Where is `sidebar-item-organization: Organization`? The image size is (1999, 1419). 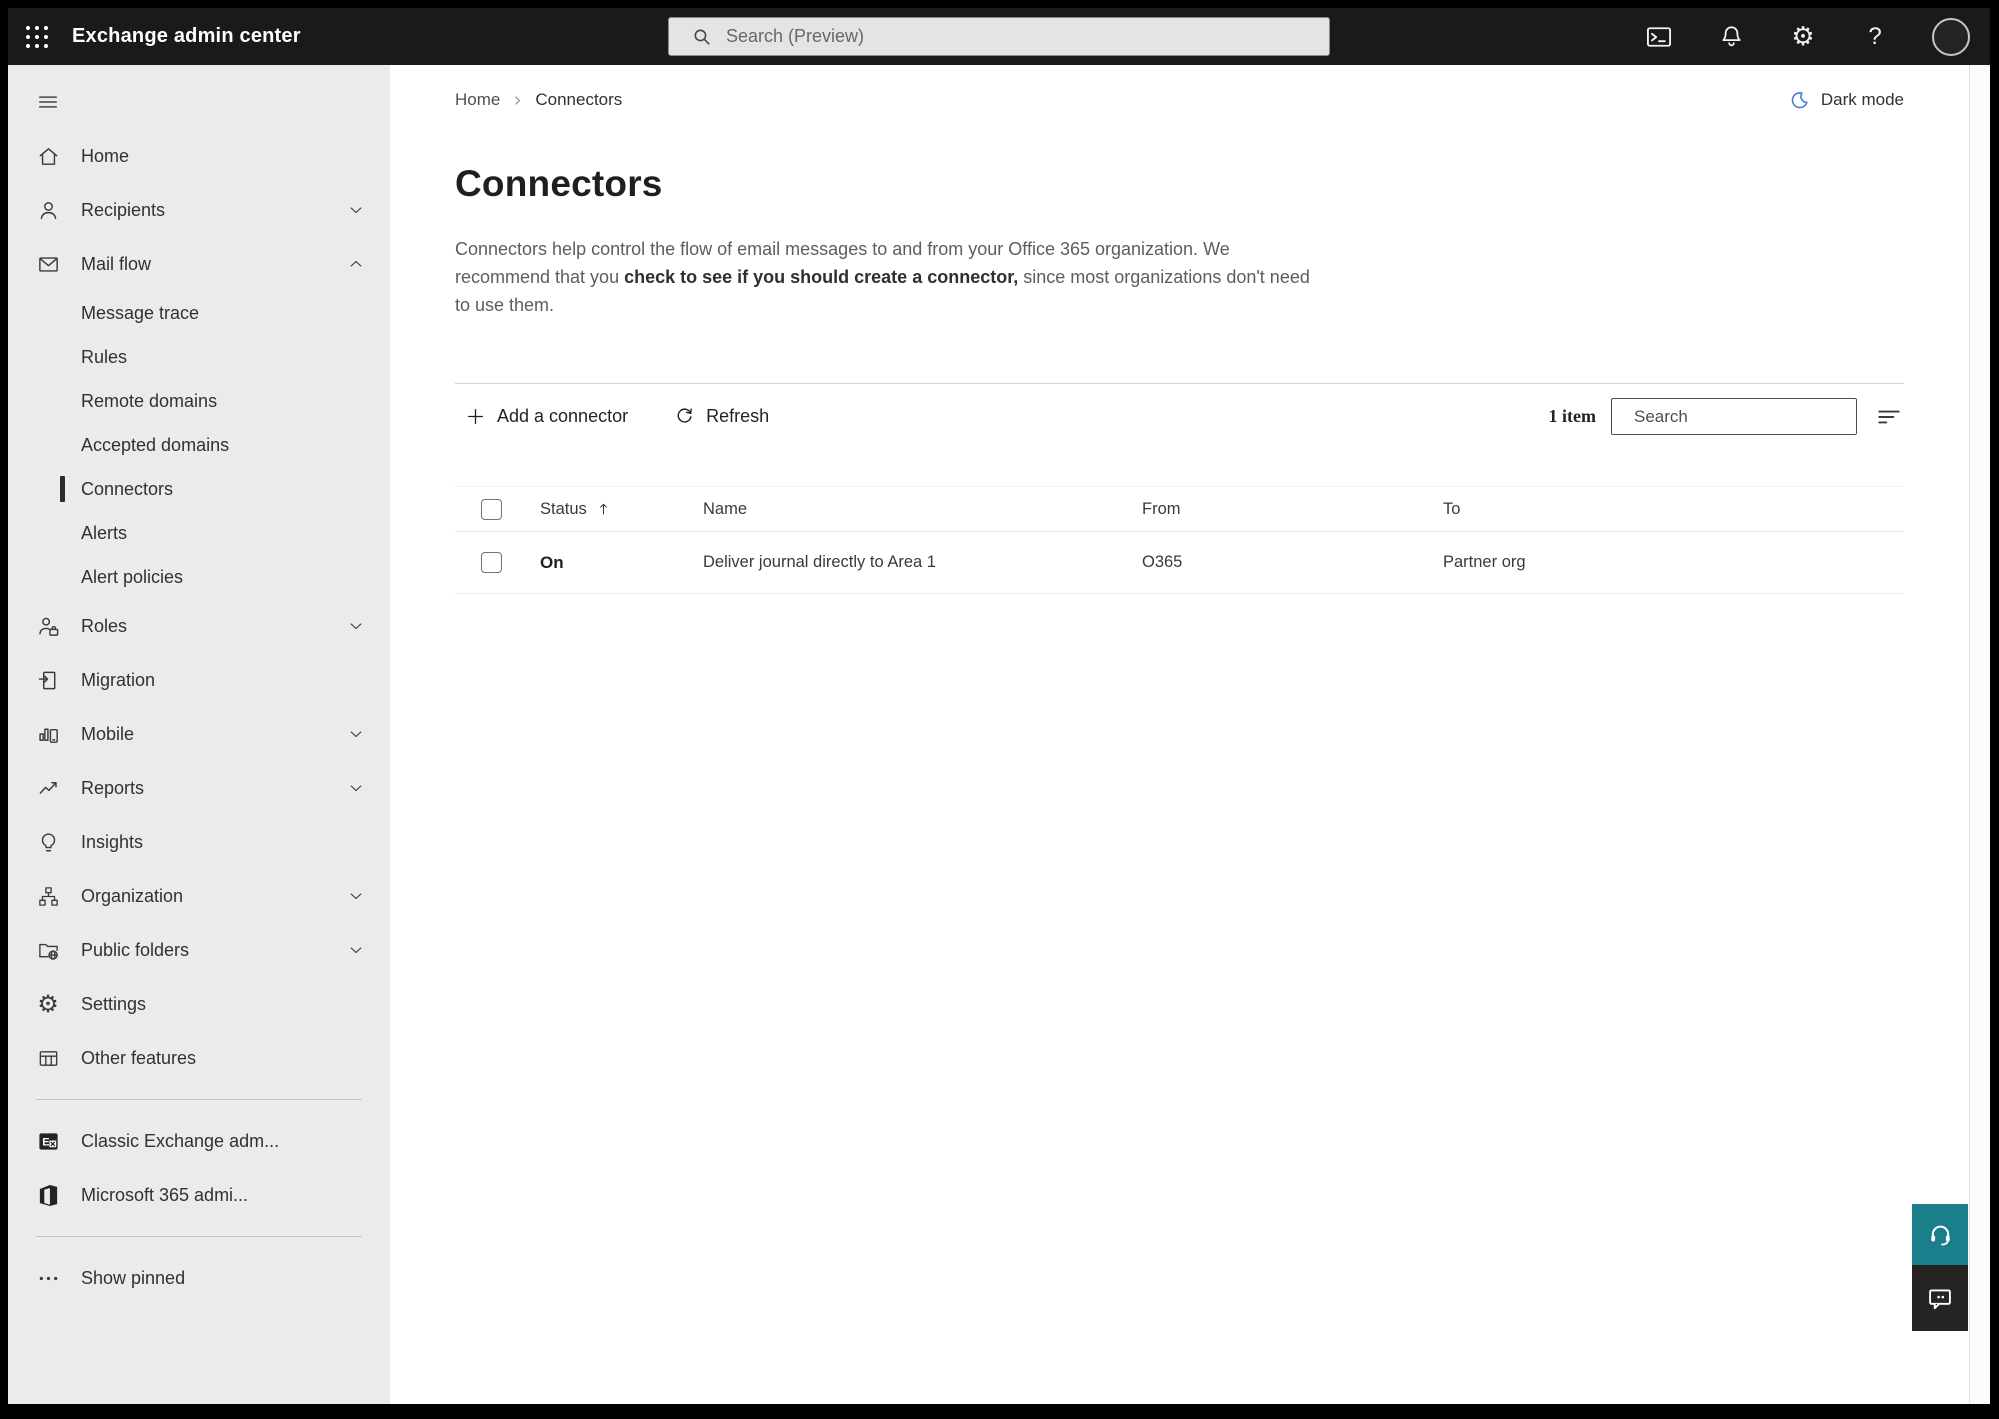
sidebar-item-organization: Organization is located at coordinates (199, 896).